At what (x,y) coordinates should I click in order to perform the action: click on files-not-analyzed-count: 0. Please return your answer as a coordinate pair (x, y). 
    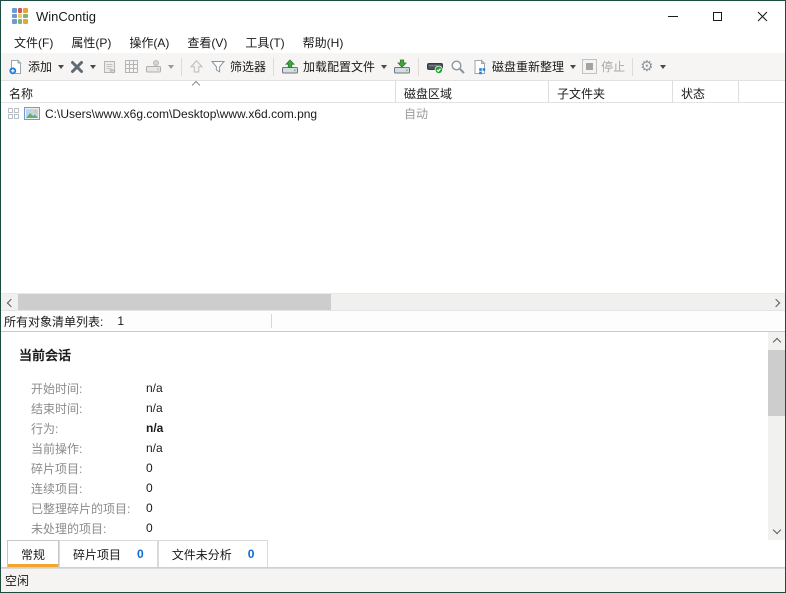
    Looking at the image, I should click on (251, 554).